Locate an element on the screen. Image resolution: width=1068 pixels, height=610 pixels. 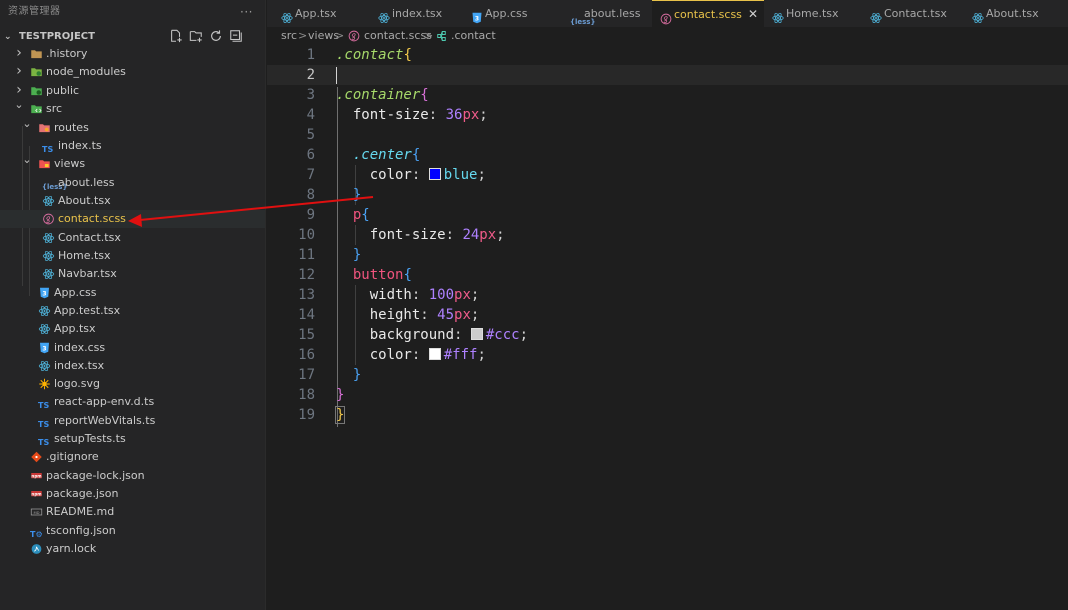
tree-file-contact-tsx: Contact.tsx is located at coordinates (132, 238).